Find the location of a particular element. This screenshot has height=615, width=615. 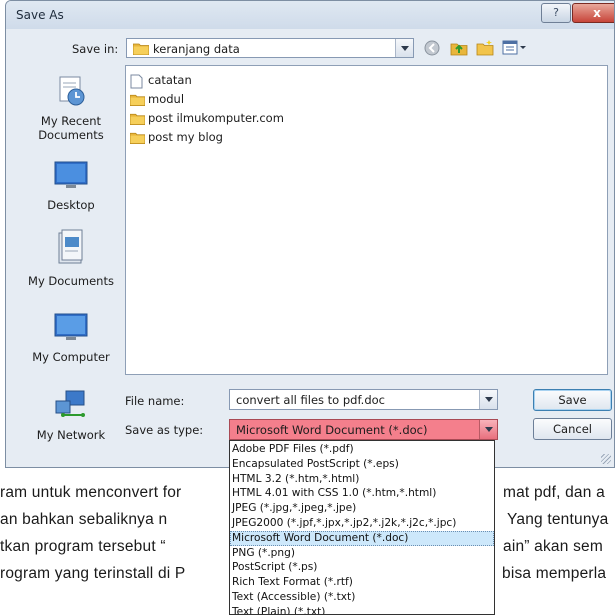

type-option-selected: Microsoft Word Document (*.doc) is located at coordinates (362, 538).